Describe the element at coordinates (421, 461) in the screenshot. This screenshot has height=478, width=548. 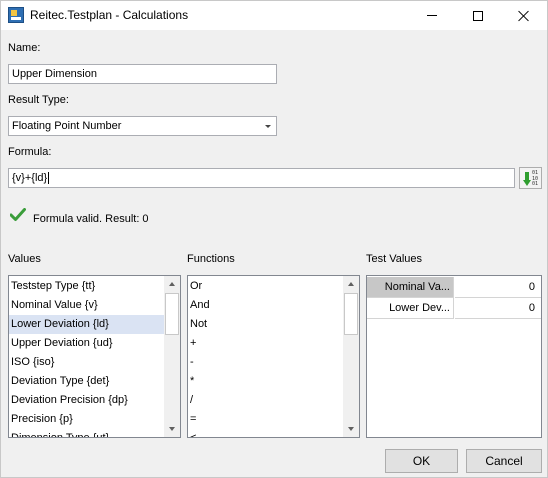
I see `ok-button: OK` at that location.